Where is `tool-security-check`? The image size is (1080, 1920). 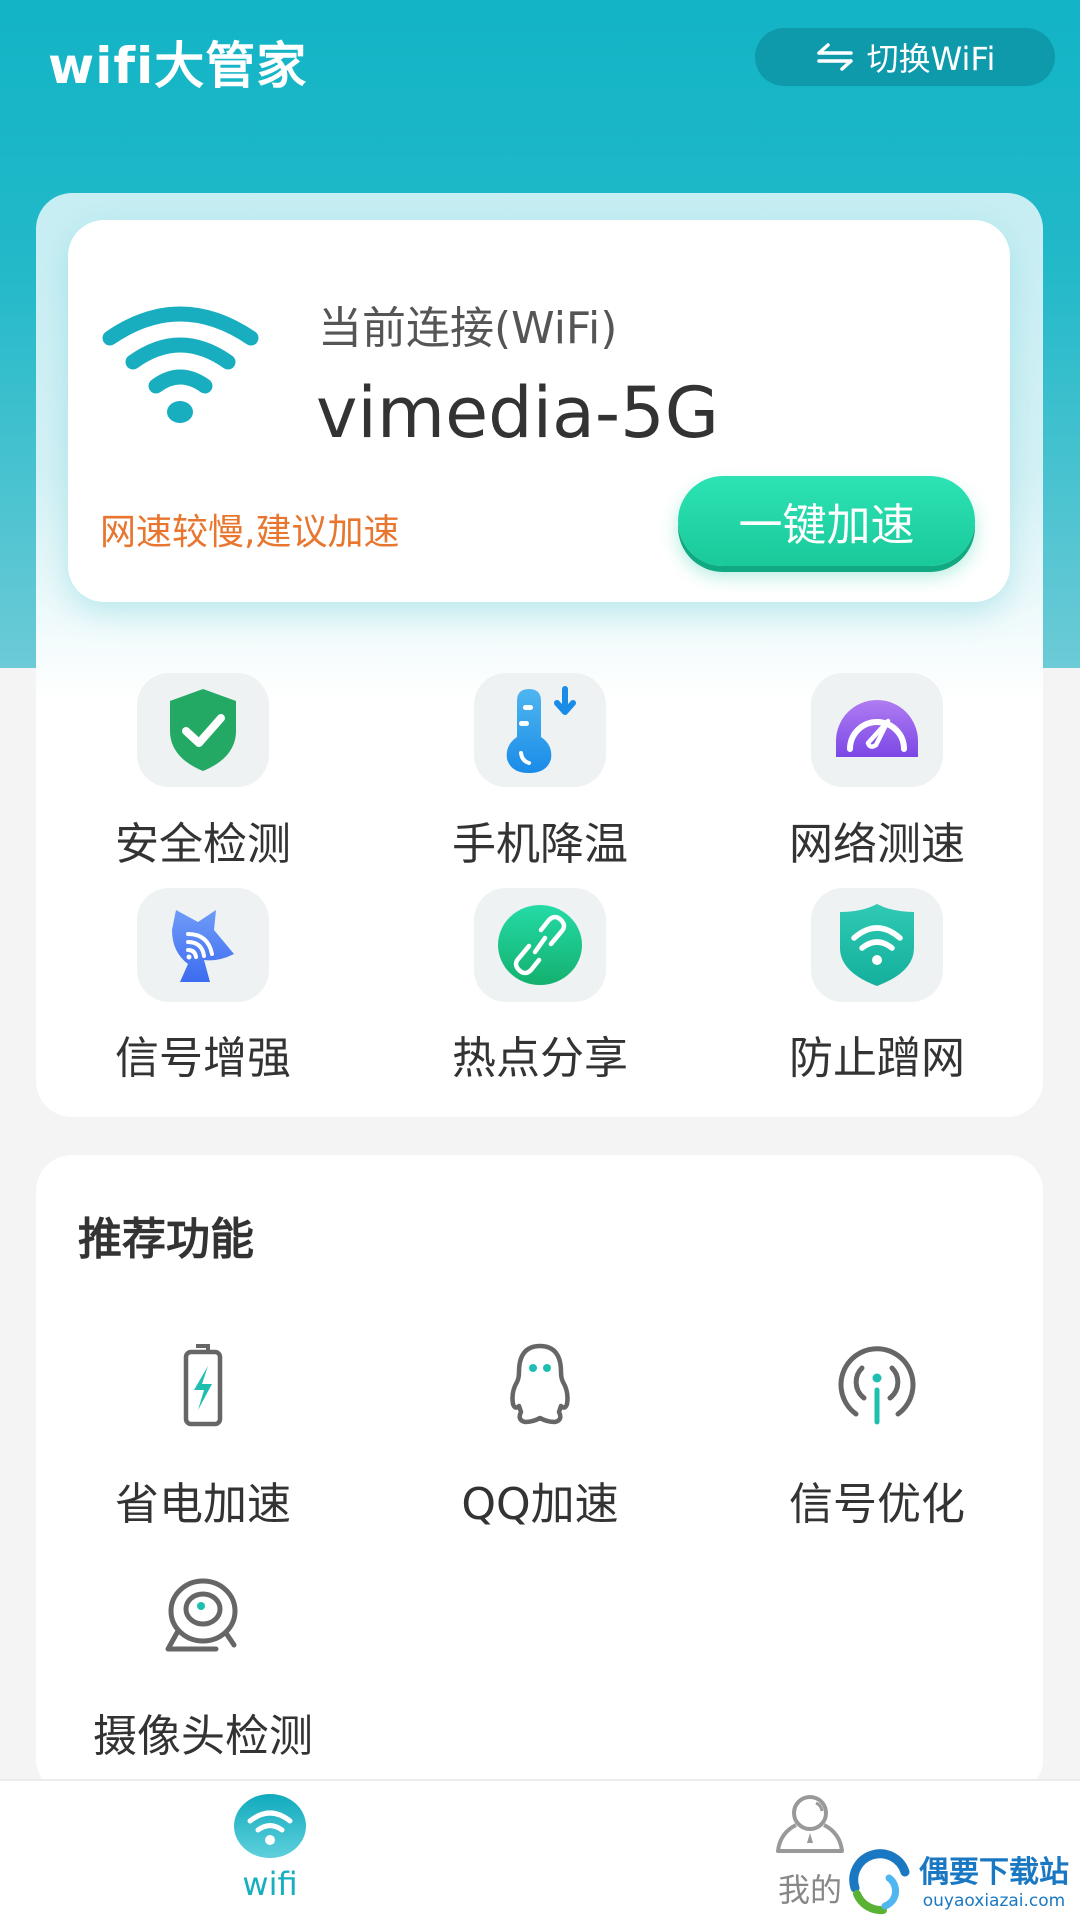 tool-security-check is located at coordinates (203, 730).